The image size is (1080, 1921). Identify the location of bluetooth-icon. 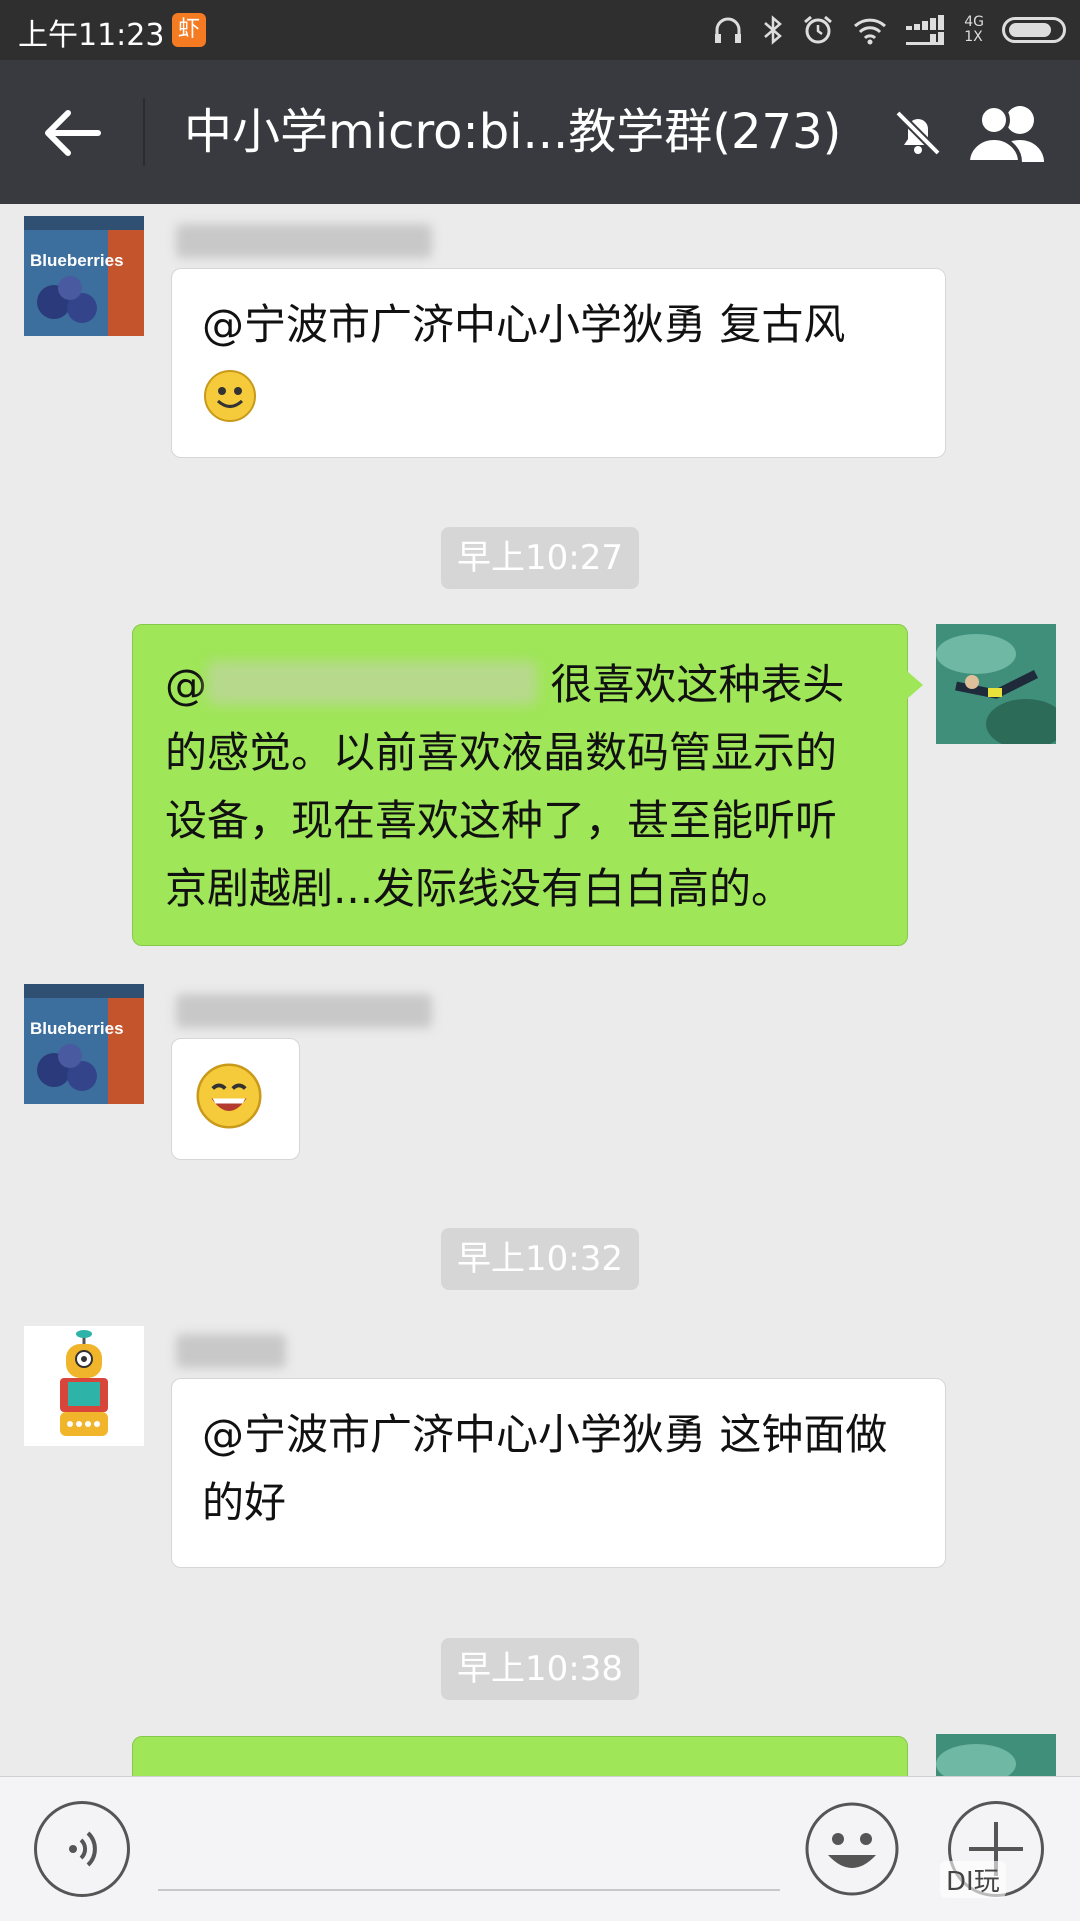
(773, 30).